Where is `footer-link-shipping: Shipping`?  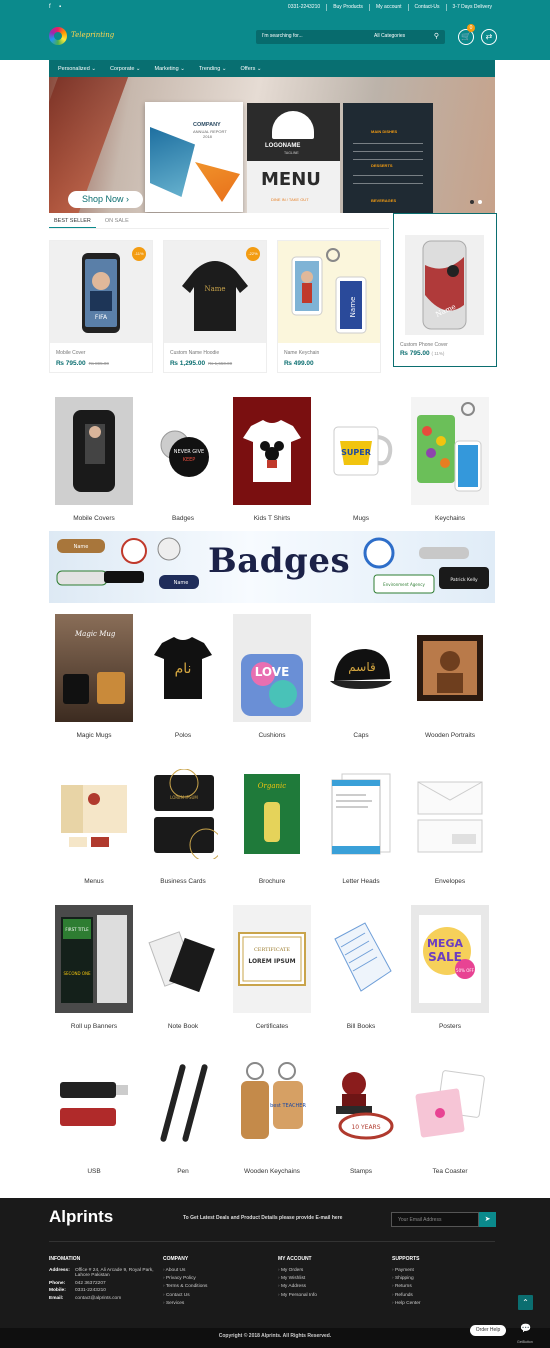 footer-link-shipping: Shipping is located at coordinates (406, 1278).